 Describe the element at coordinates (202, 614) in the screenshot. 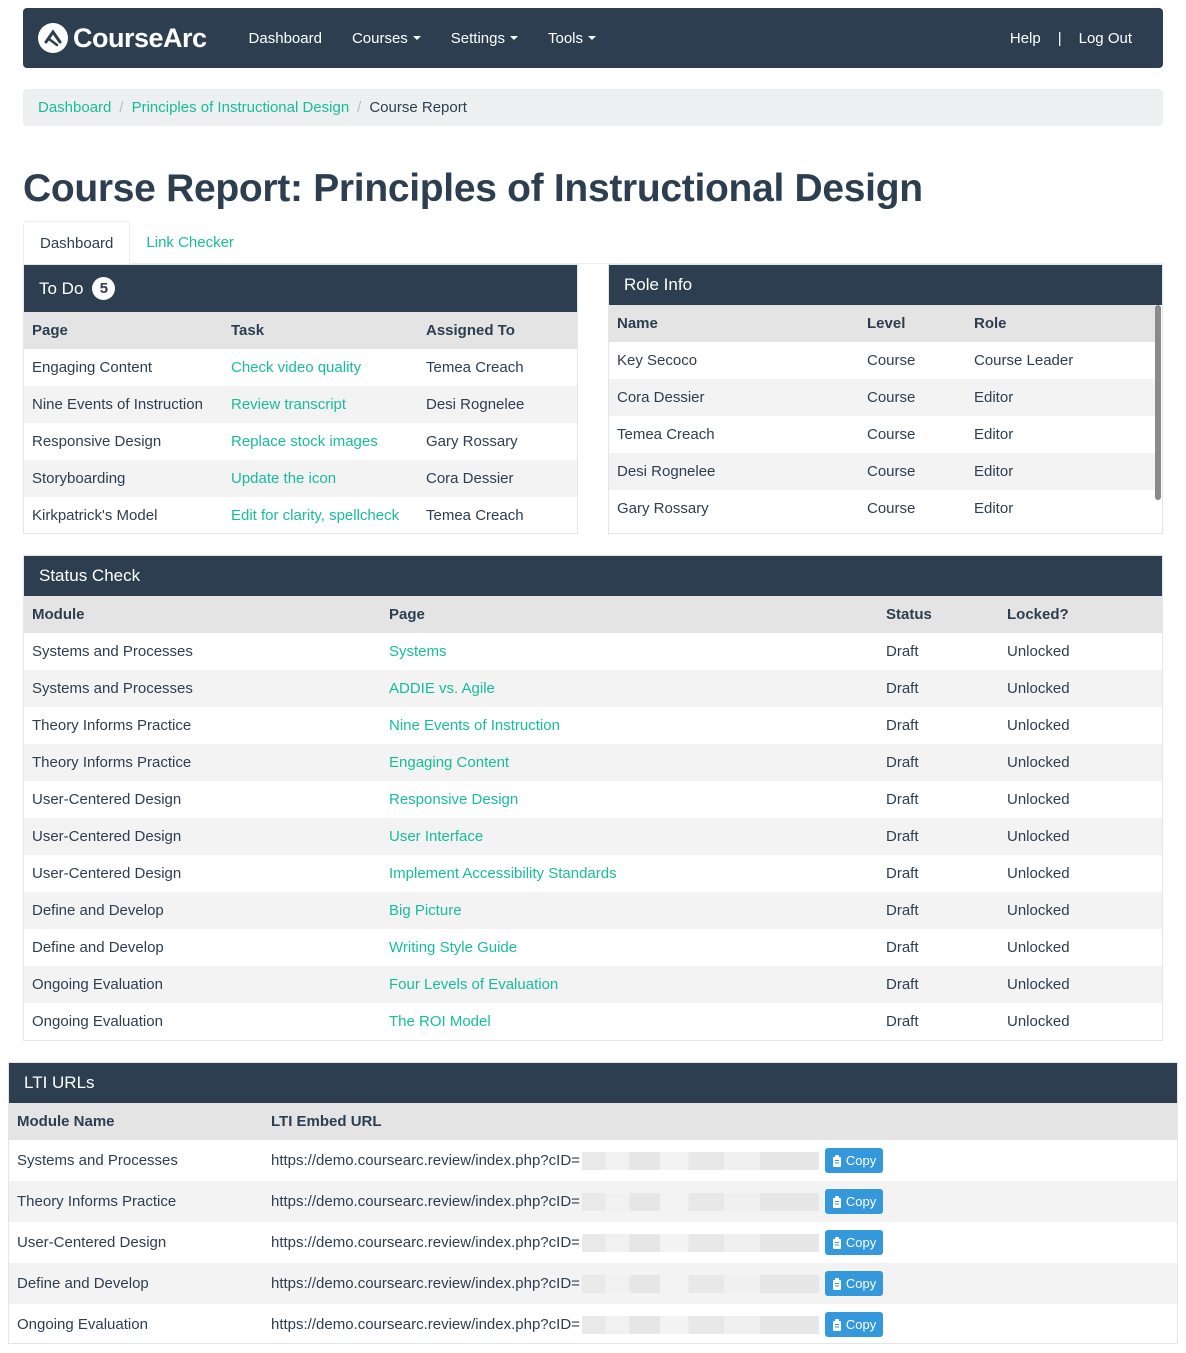

I see `col-module: Module` at that location.